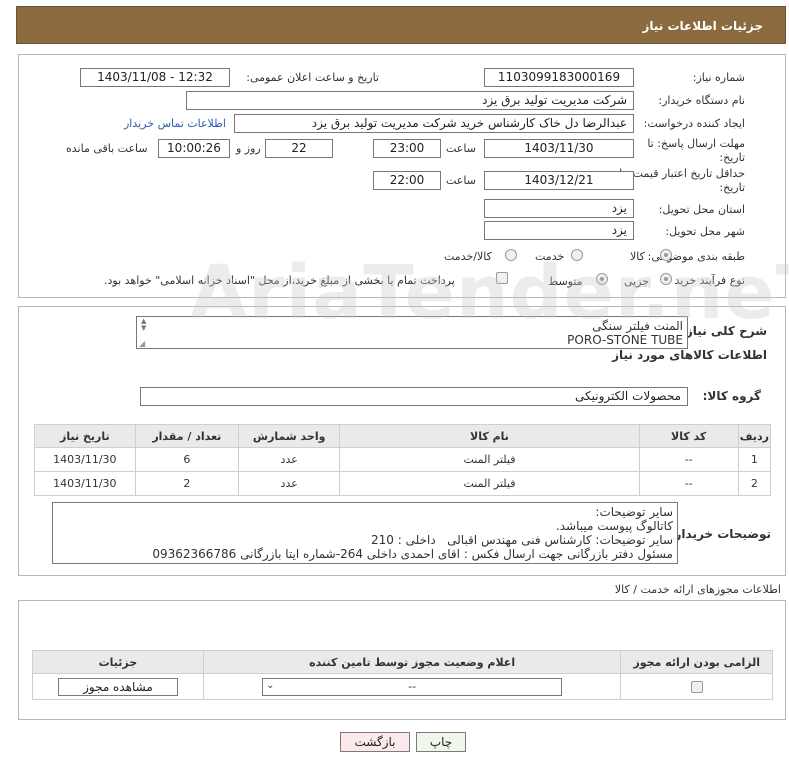  I want to click on back-button: بازگشت, so click(375, 742).